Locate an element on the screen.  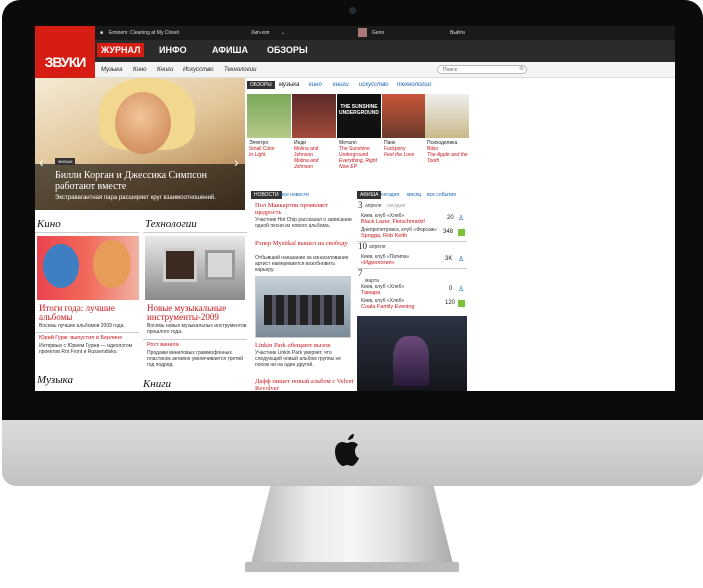
reviews-tab-tech: технологии is located at coordinates (414, 85).